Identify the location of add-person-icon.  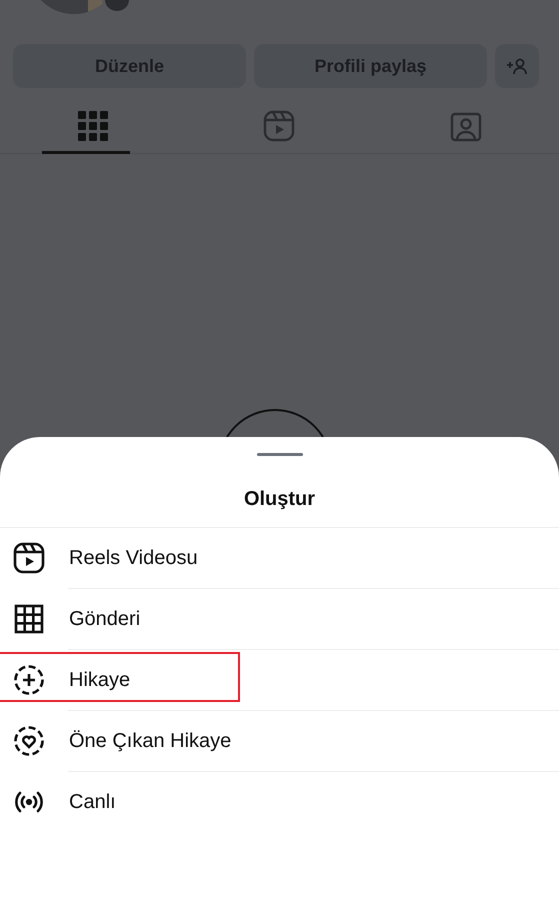
(517, 66).